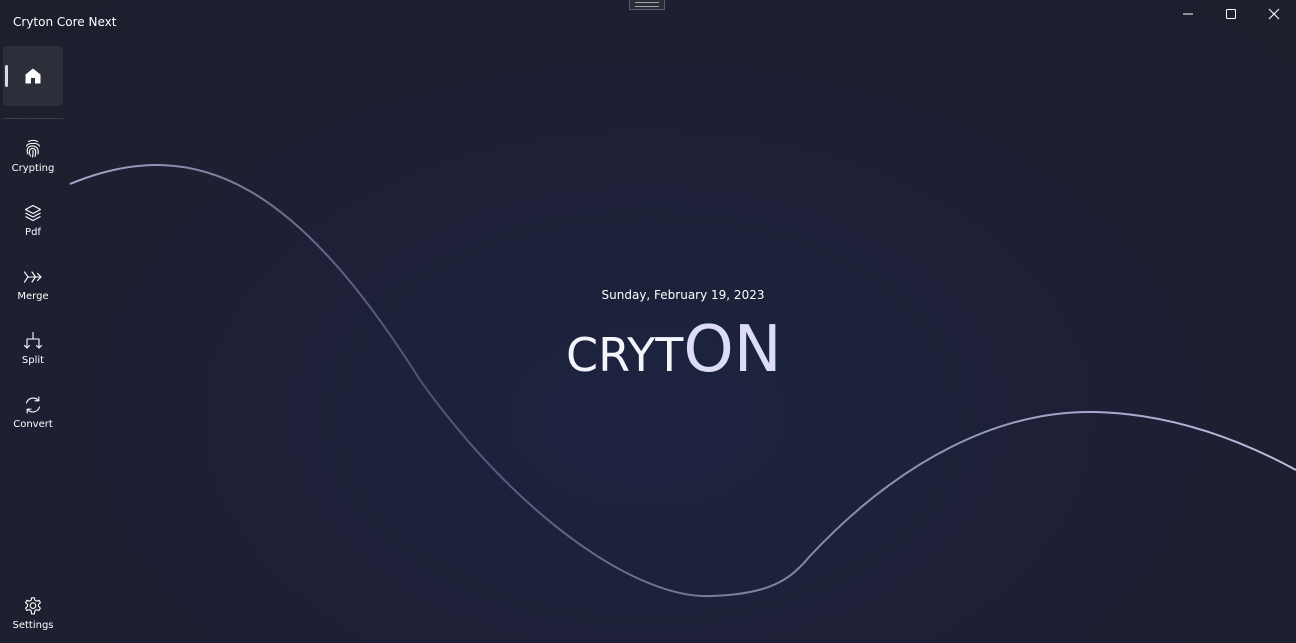 This screenshot has height=643, width=1296. I want to click on nav-item-pdf: Pdf, so click(33, 226).